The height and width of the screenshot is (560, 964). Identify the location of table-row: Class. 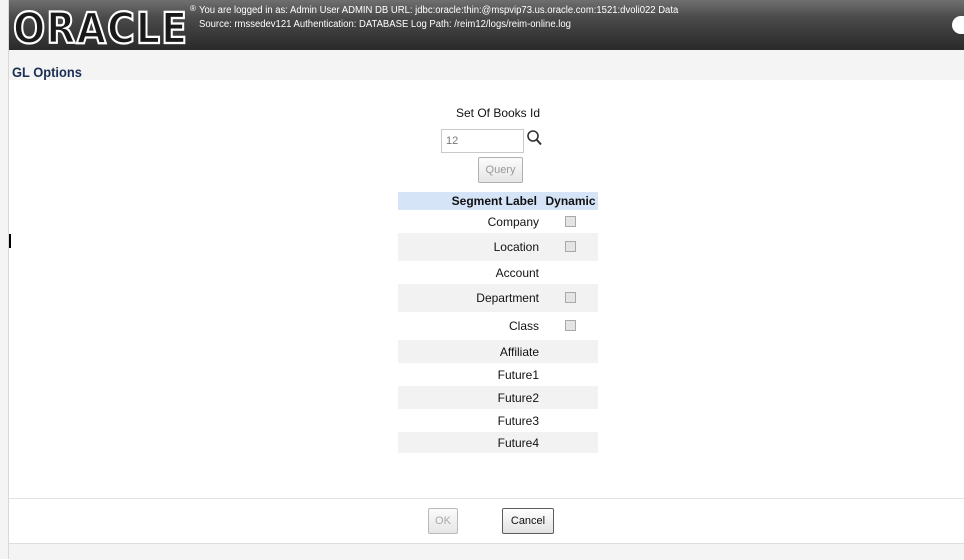
(498, 326).